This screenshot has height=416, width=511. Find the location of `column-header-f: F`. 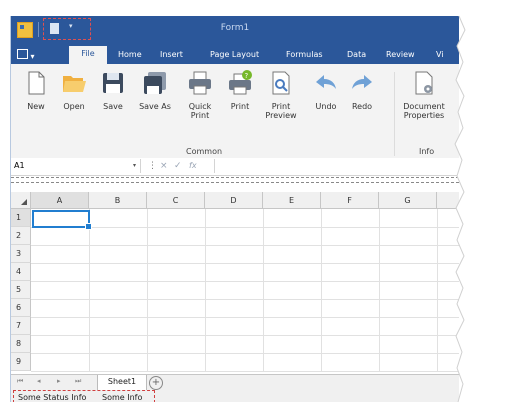

column-header-f: F is located at coordinates (350, 200).